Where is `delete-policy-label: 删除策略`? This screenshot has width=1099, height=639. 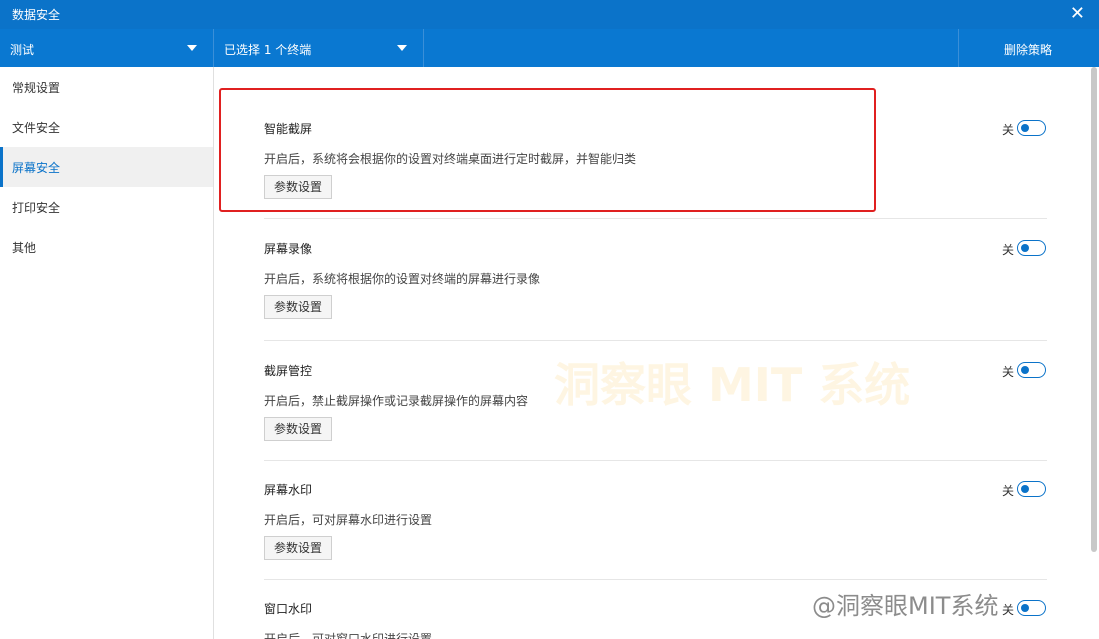 delete-policy-label: 删除策略 is located at coordinates (1028, 49).